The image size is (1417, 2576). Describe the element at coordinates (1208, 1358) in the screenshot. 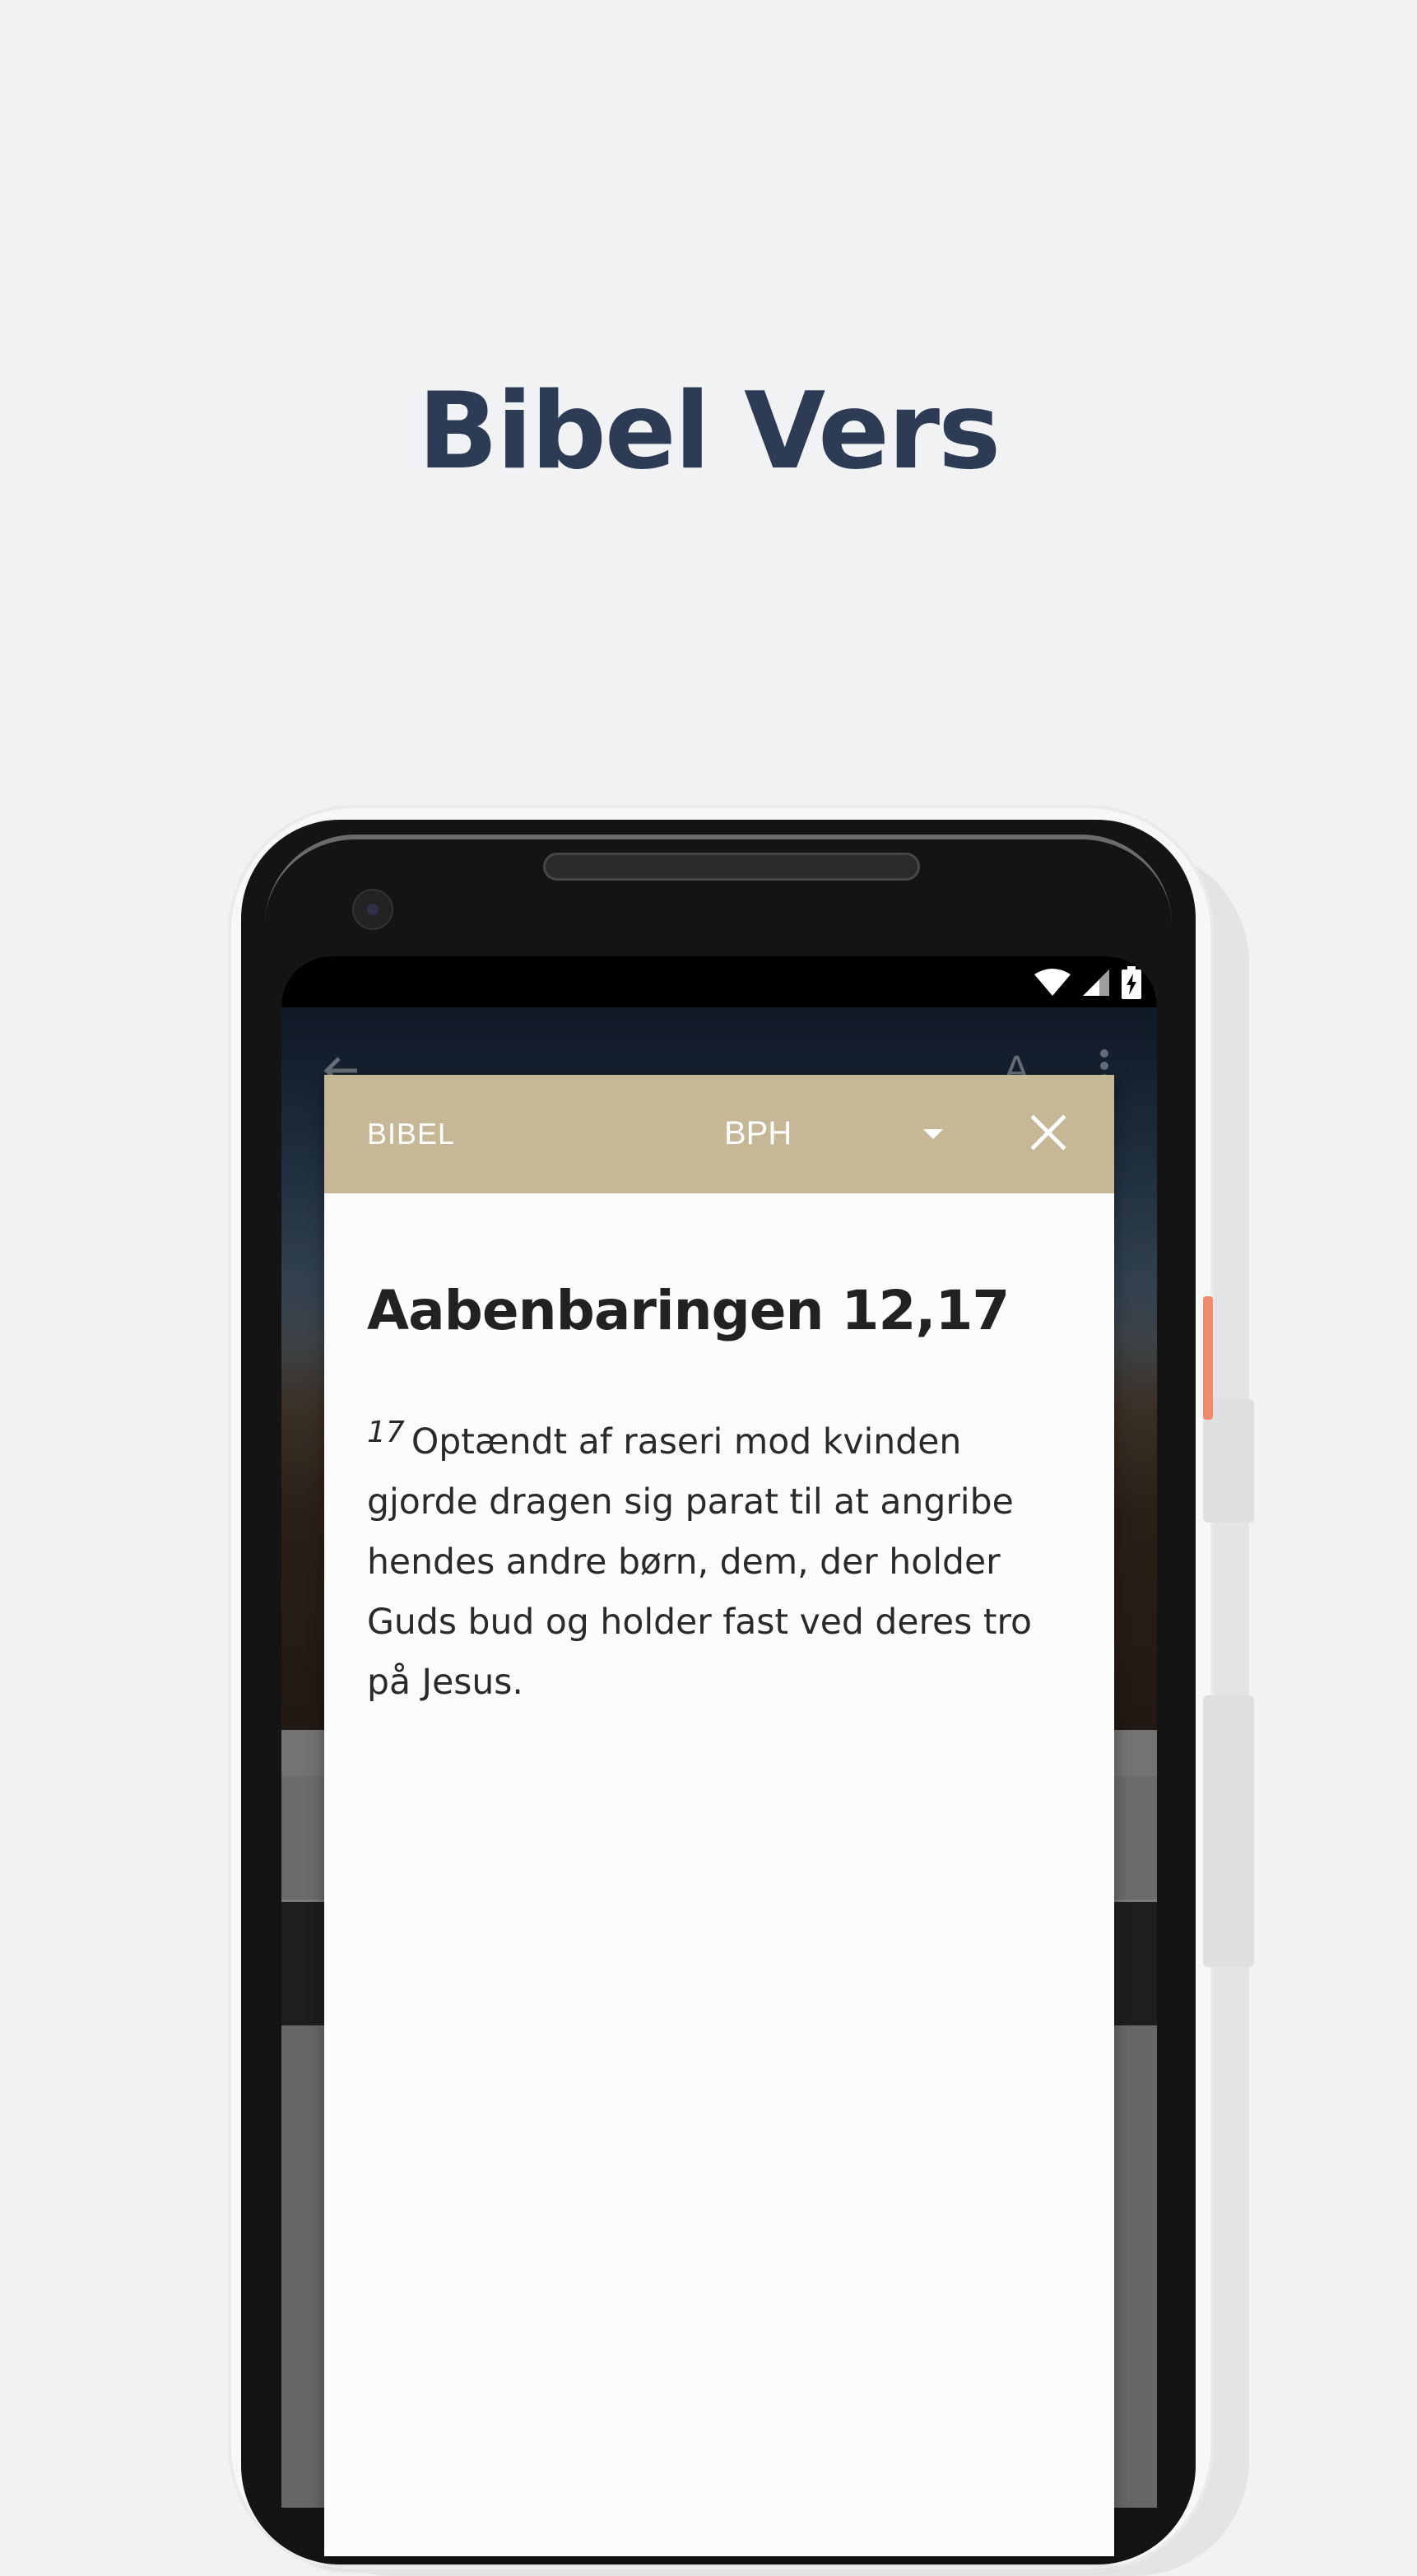

I see `power-button-accent` at that location.